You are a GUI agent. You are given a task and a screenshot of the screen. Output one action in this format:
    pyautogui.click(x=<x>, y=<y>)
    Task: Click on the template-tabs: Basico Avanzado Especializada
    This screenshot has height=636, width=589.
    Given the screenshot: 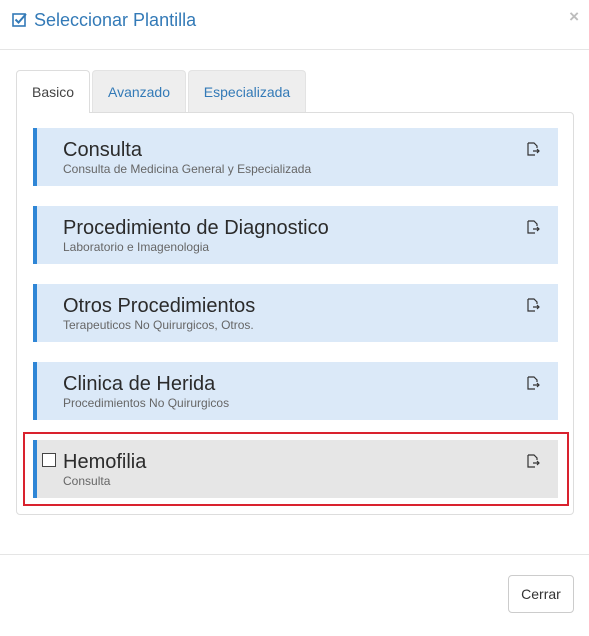 What is the action you would take?
    pyautogui.click(x=294, y=91)
    